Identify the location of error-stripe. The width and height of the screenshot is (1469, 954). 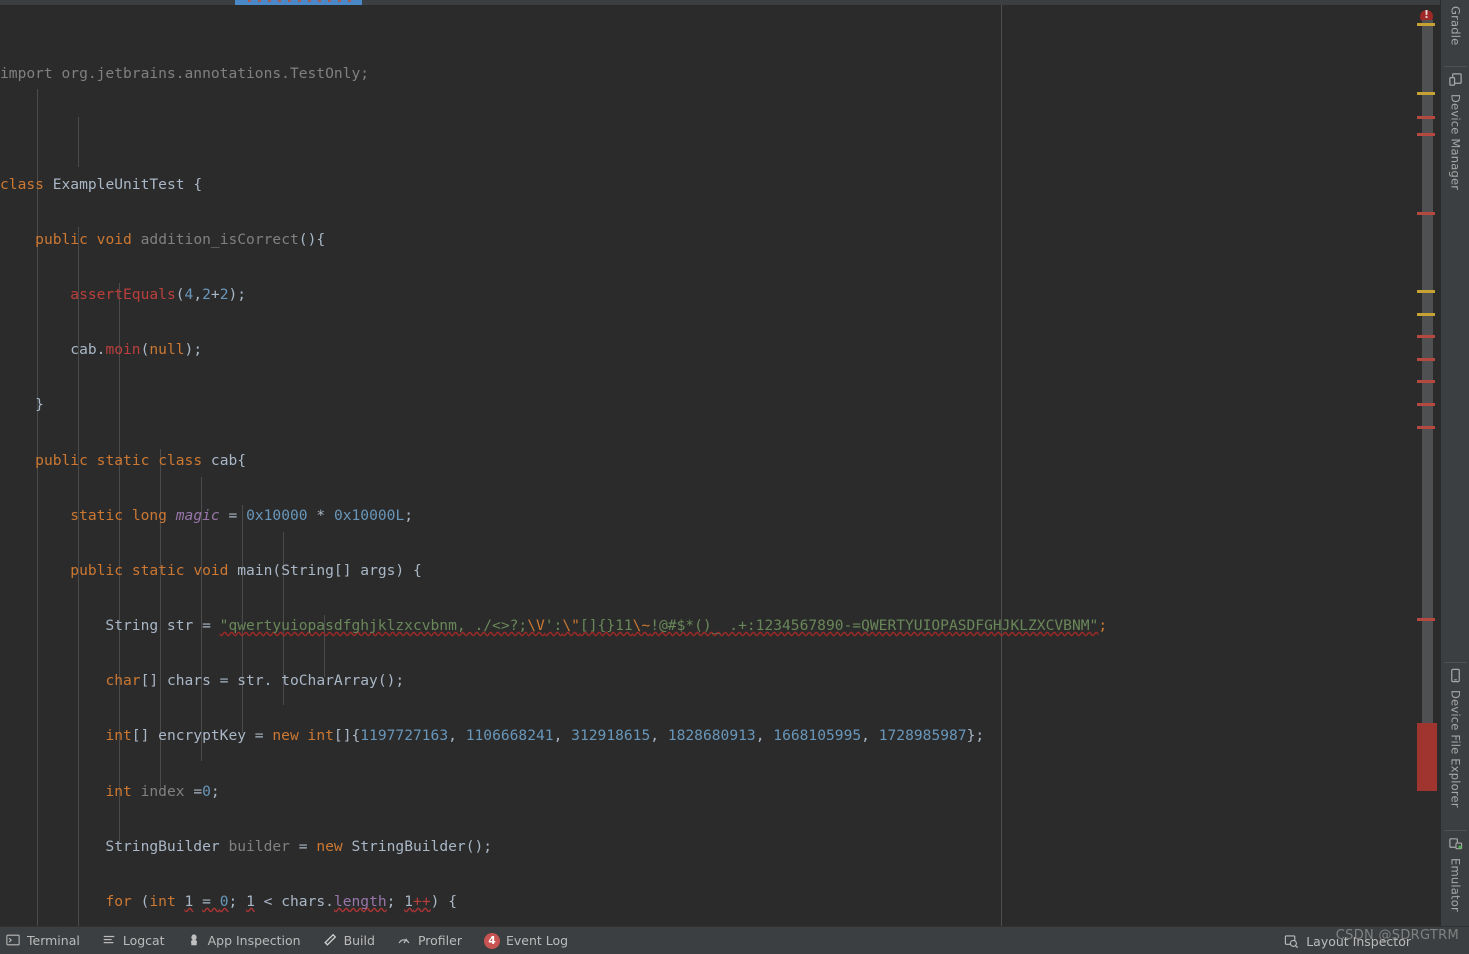
(1426, 465).